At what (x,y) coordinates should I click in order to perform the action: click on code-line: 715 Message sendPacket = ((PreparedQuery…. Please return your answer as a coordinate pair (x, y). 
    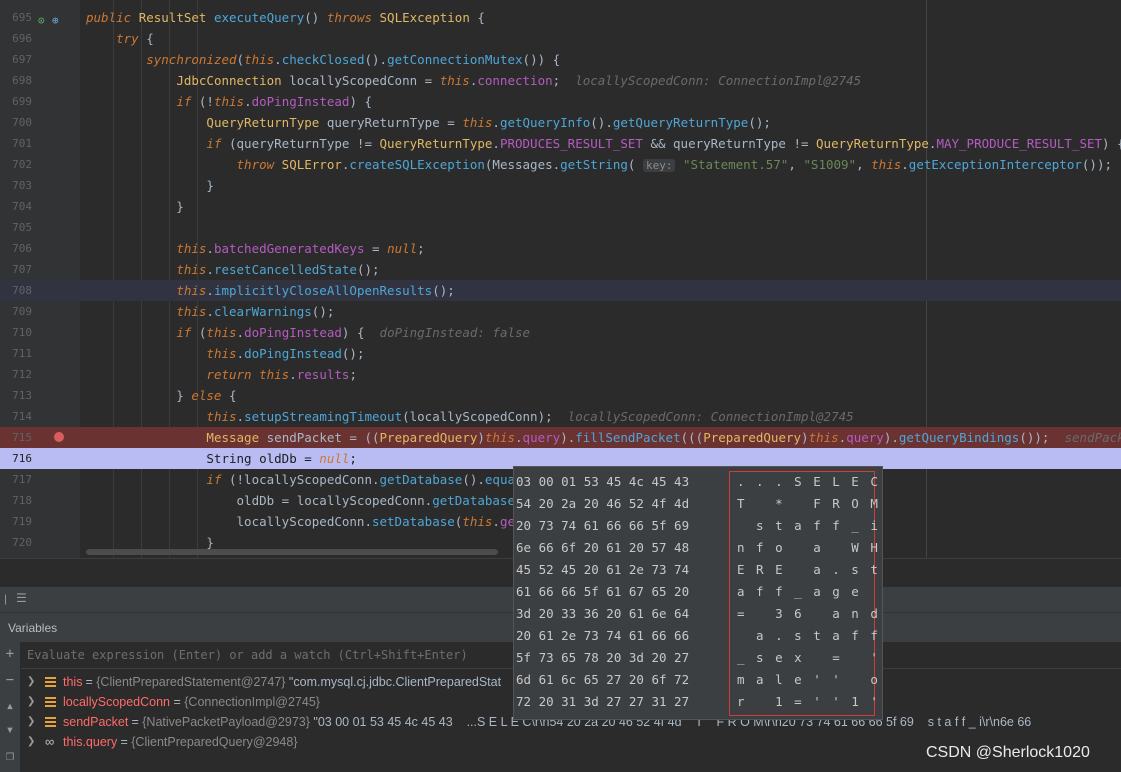
    Looking at the image, I should click on (560, 437).